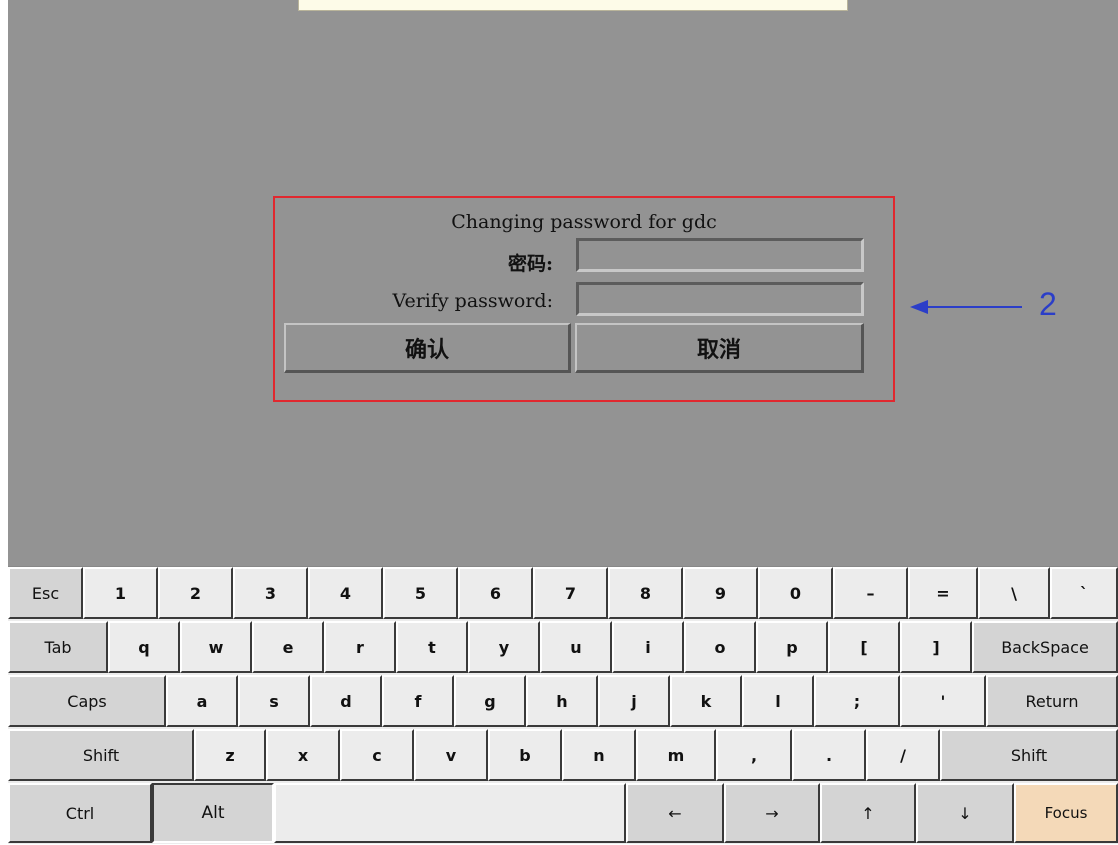 Image resolution: width=1118 pixels, height=845 pixels. What do you see at coordinates (87, 701) in the screenshot?
I see `key-caps: Caps` at bounding box center [87, 701].